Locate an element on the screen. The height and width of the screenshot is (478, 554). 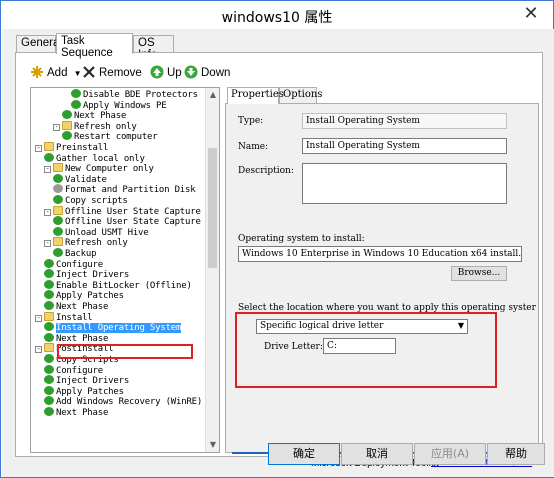
tree-item: Unload USMT Hive is located at coordinates (101, 232).